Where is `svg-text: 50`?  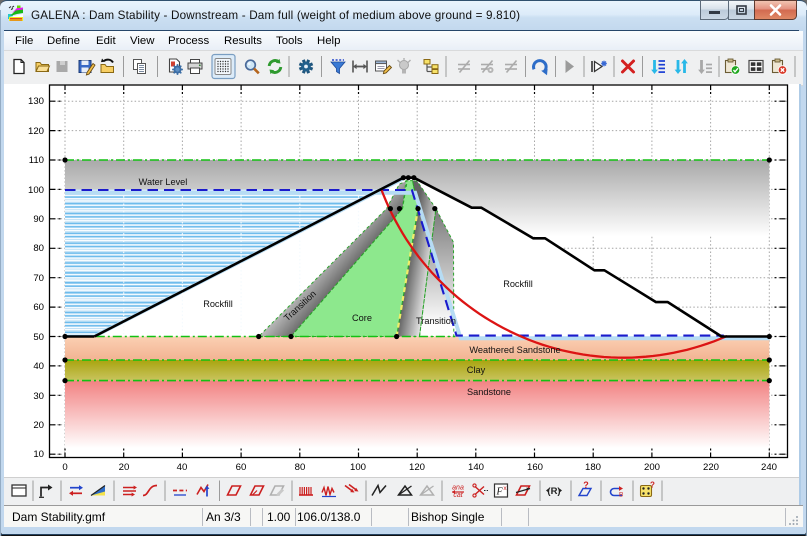
svg-text: 50 is located at coordinates (38, 337).